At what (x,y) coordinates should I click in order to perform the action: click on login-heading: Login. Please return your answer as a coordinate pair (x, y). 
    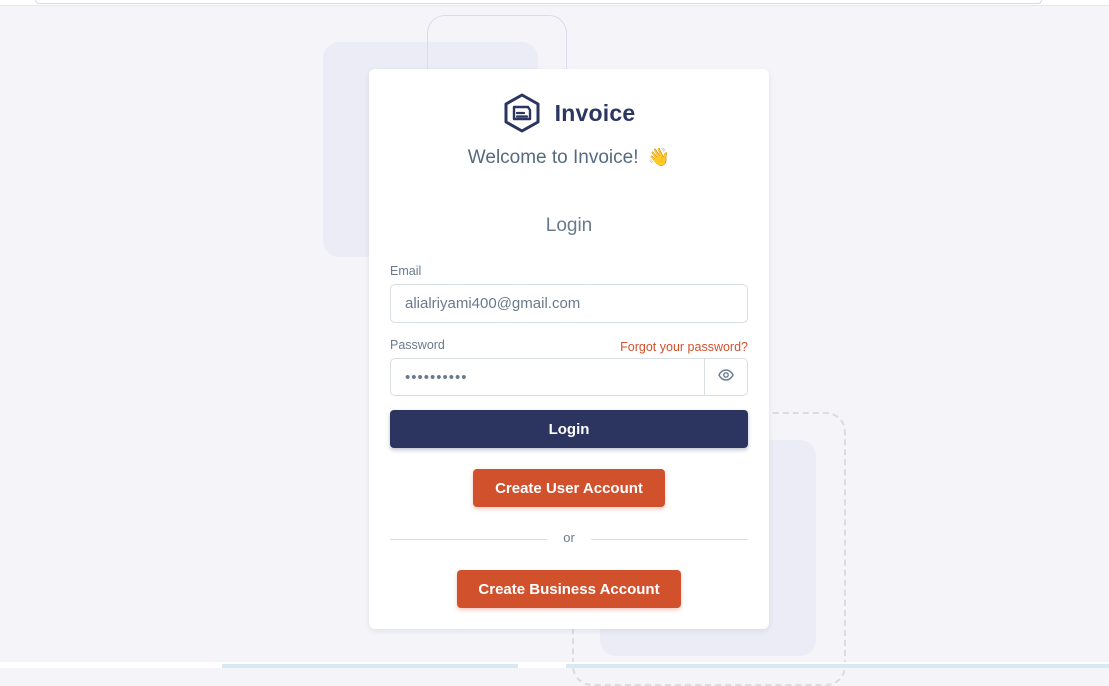
    Looking at the image, I should click on (569, 225).